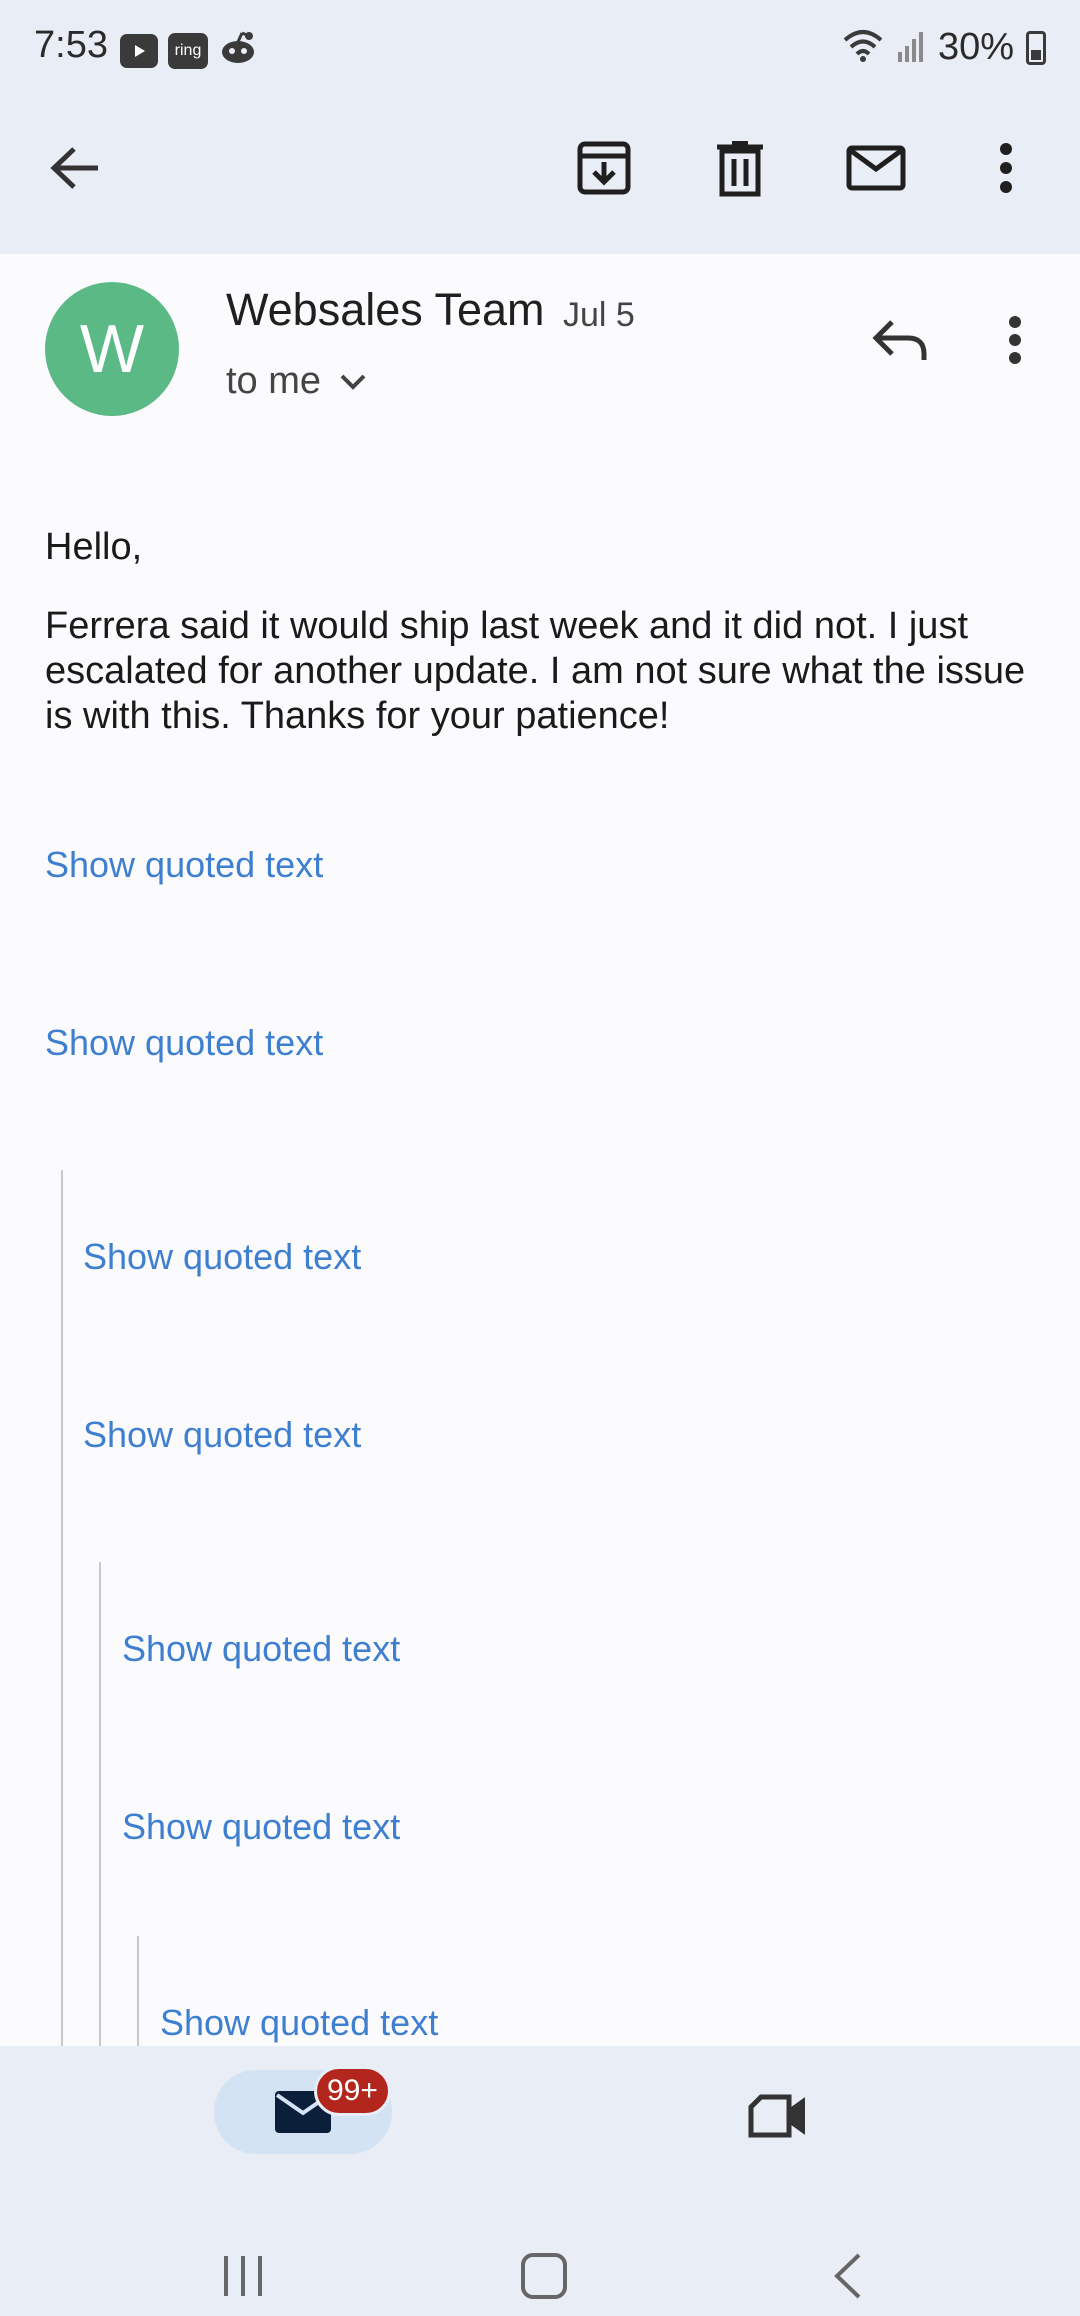  I want to click on message-more-button, so click(1015, 340).